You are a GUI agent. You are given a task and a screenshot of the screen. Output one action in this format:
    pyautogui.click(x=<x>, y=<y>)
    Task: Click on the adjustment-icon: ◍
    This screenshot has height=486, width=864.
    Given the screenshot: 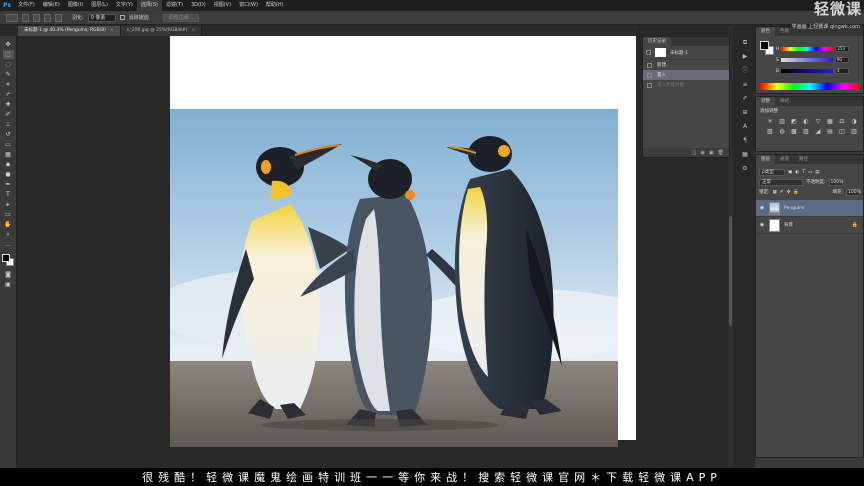 What is the action you would take?
    pyautogui.click(x=782, y=131)
    